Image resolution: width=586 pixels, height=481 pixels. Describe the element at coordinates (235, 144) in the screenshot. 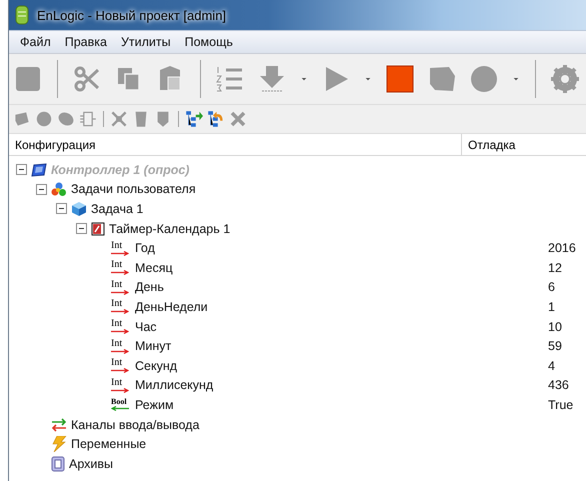

I see `column-header: Конфигурация` at that location.